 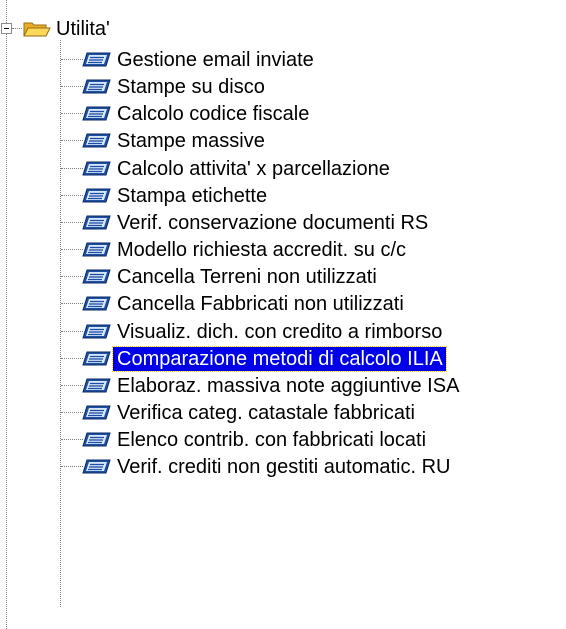 What do you see at coordinates (253, 168) in the screenshot?
I see `tree-node-label: Calcolo attivita' x parcellazione` at bounding box center [253, 168].